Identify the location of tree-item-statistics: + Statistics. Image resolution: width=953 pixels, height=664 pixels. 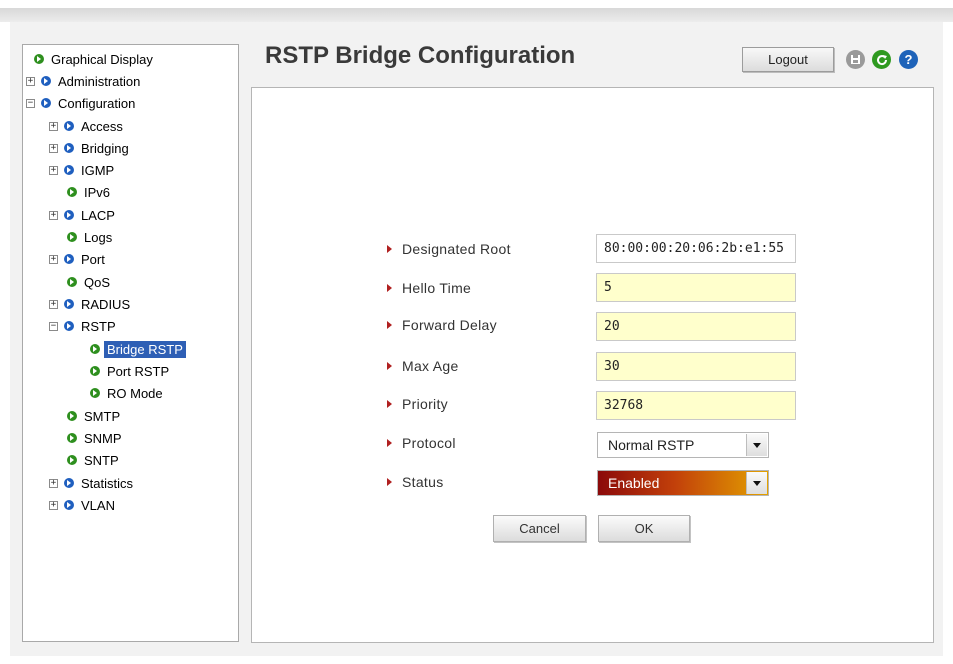
(92, 483).